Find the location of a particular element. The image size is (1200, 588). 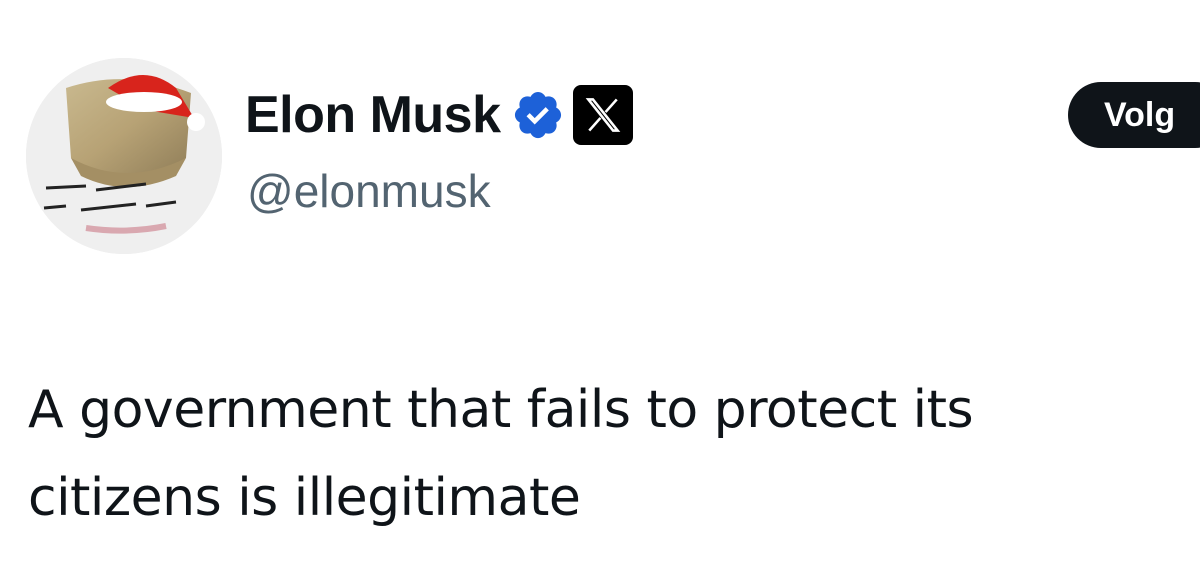

avatar-image is located at coordinates (124, 156).